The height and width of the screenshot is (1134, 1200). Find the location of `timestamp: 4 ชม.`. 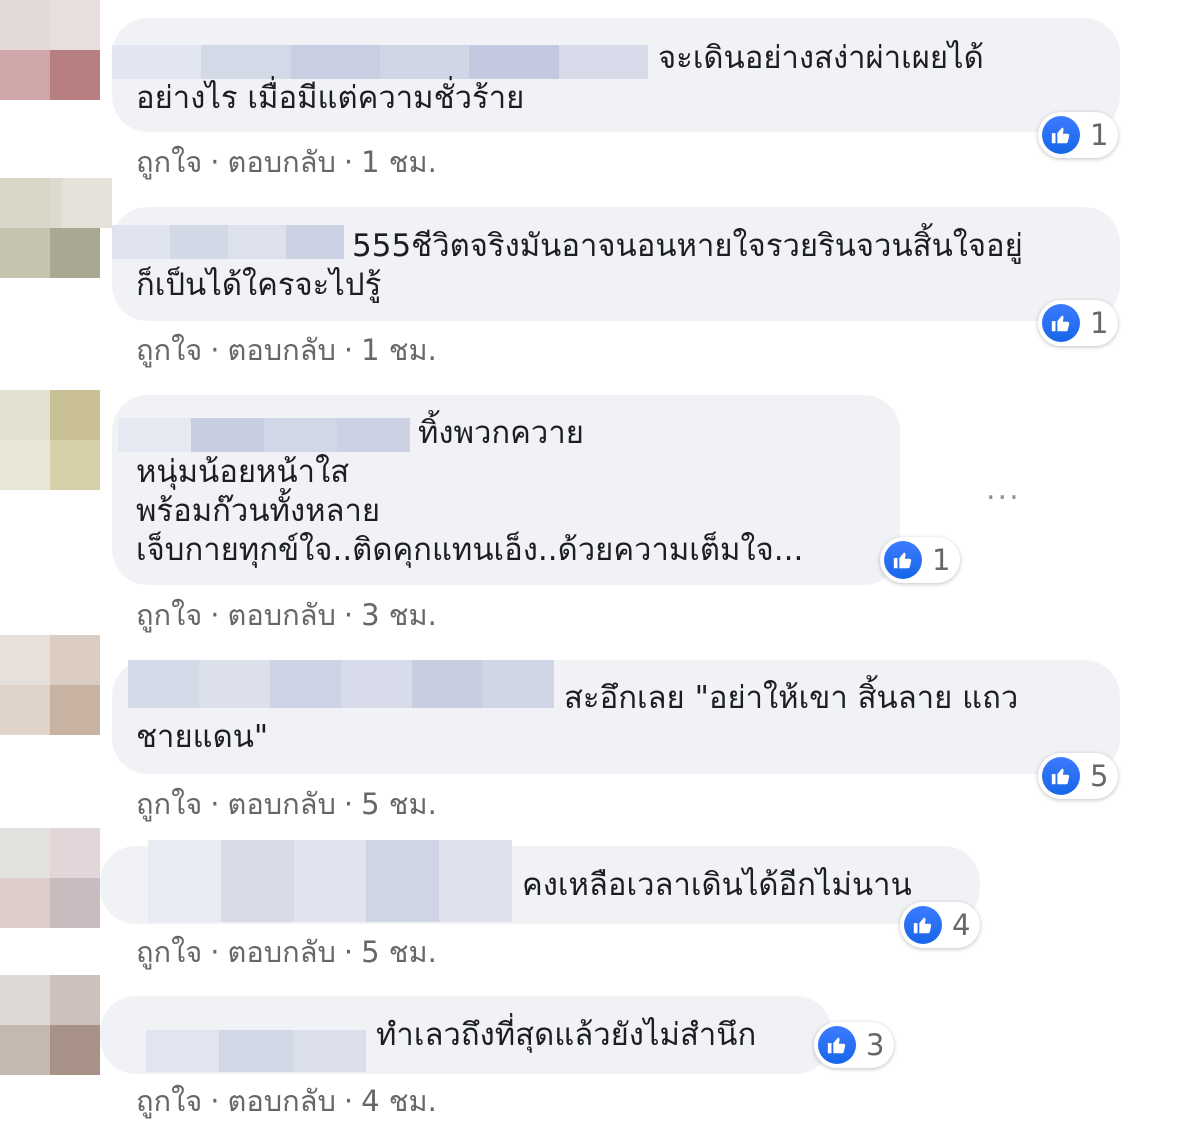

timestamp: 4 ชม. is located at coordinates (399, 1101).